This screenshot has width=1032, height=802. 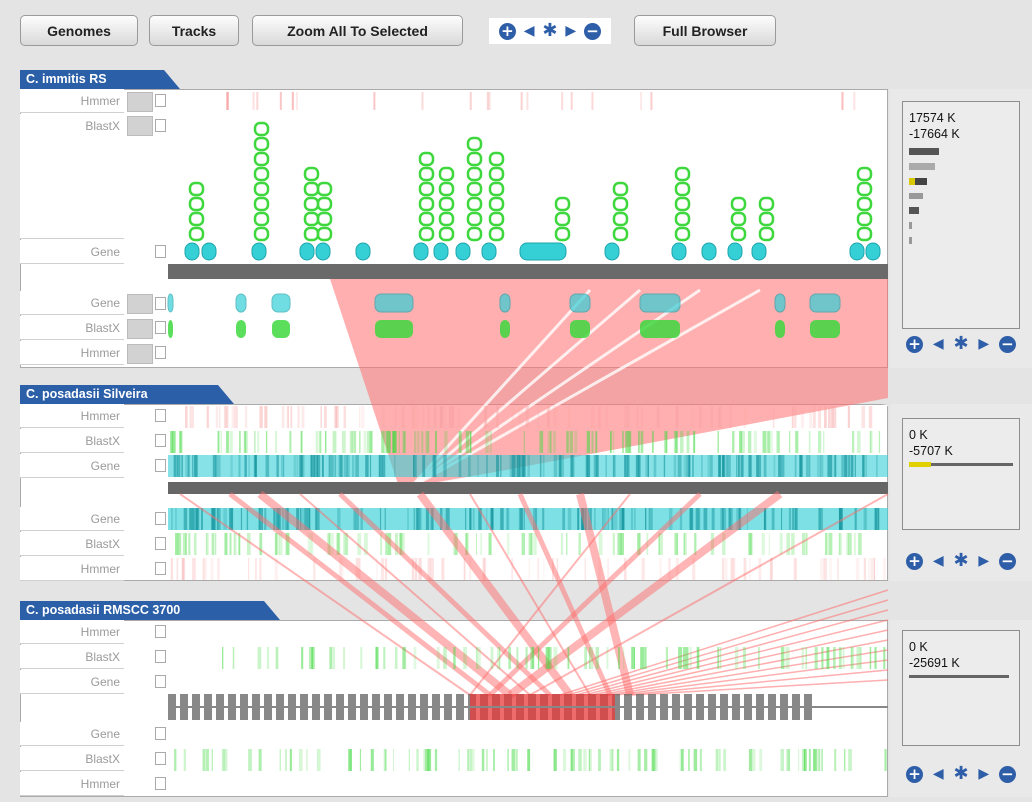 I want to click on tracks-button: Tracks, so click(x=194, y=30).